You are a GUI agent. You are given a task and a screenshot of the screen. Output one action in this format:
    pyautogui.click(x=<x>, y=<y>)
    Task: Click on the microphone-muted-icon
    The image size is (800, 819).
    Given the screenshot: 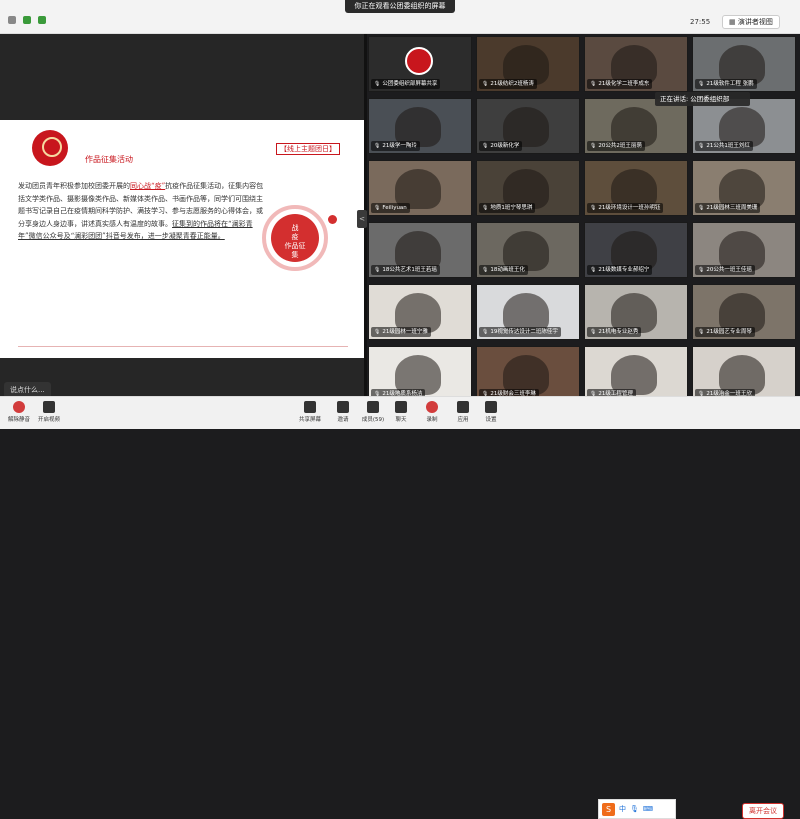 What is the action you would take?
    pyautogui.click(x=19, y=407)
    